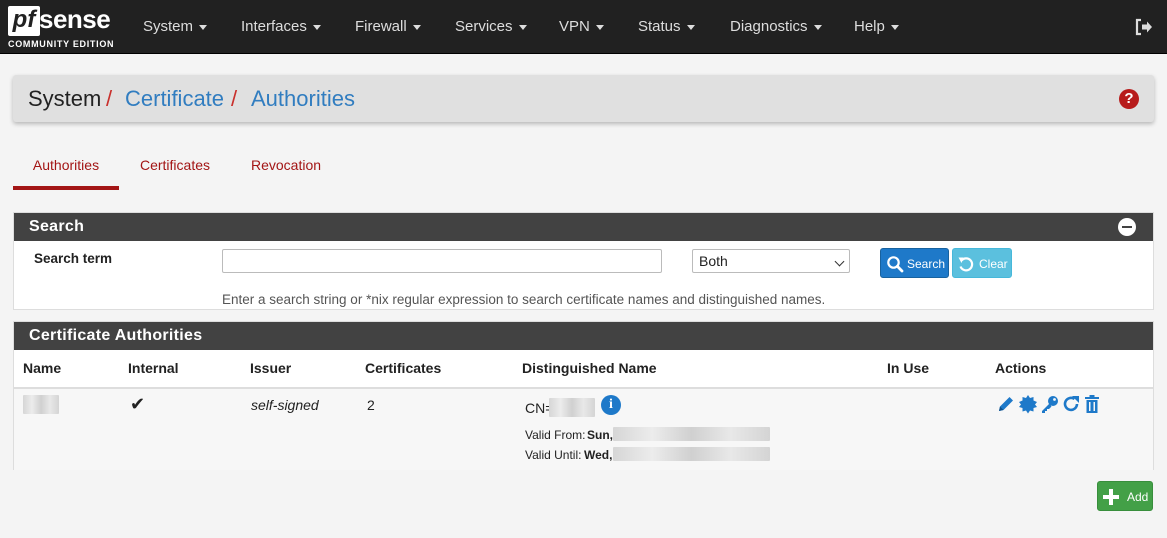 The image size is (1167, 538). I want to click on search-scope-value: Both, so click(713, 261).